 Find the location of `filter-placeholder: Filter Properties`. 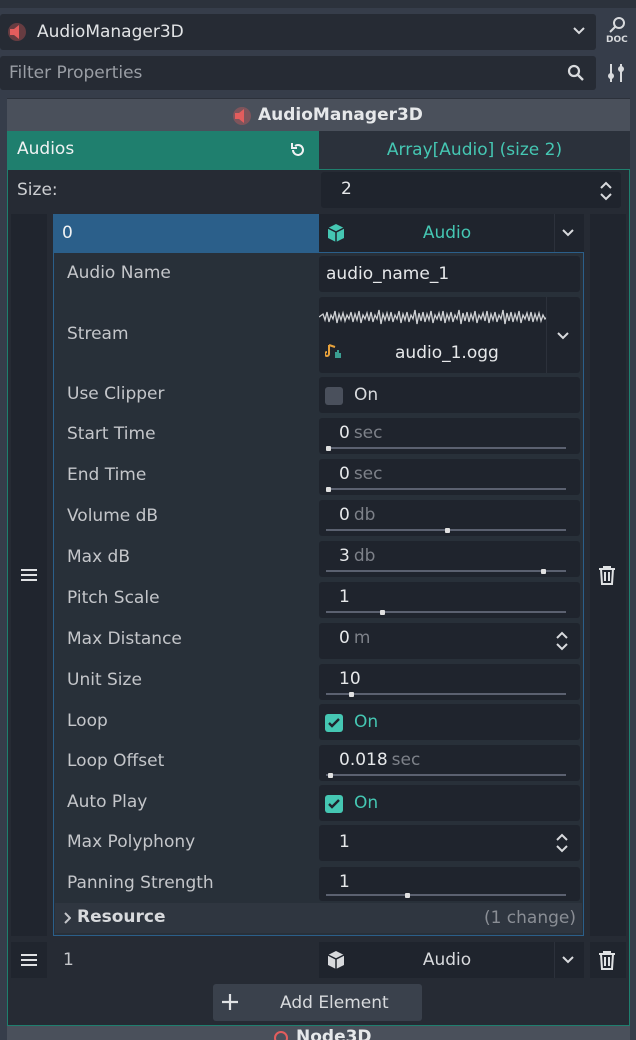

filter-placeholder: Filter Properties is located at coordinates (76, 73).